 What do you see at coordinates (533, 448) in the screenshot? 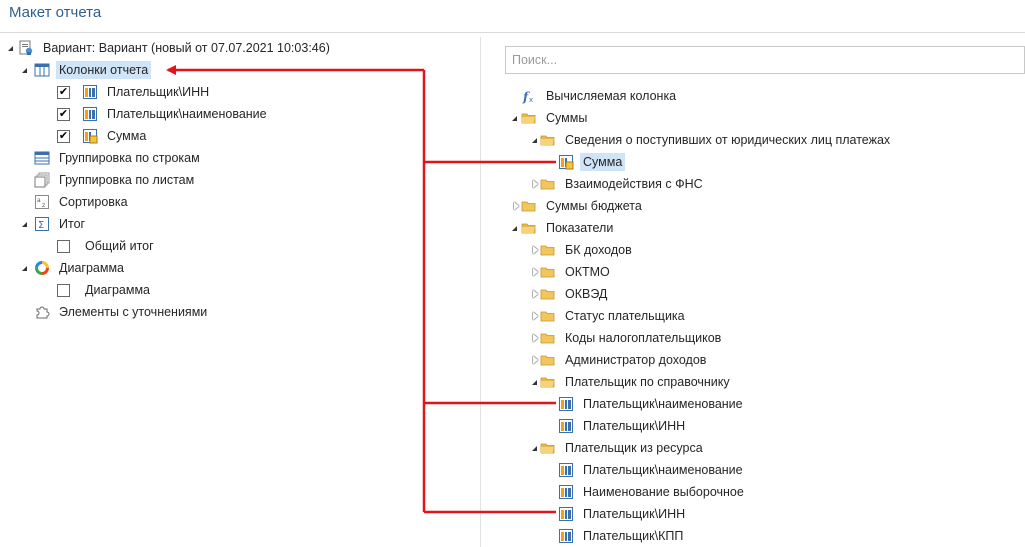
I see `payer-res-expander` at bounding box center [533, 448].